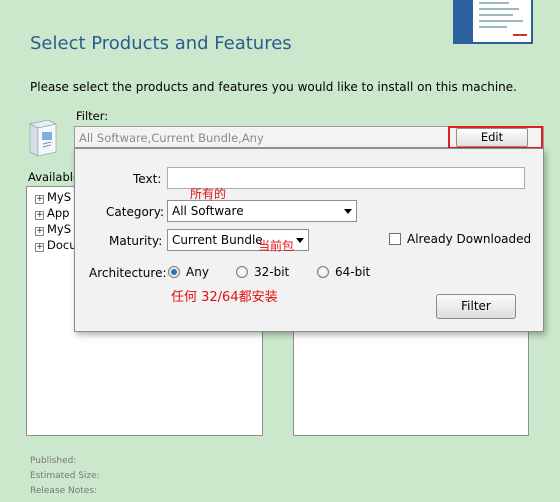 The width and height of the screenshot is (560, 502). I want to click on category-label: Category:, so click(135, 212).